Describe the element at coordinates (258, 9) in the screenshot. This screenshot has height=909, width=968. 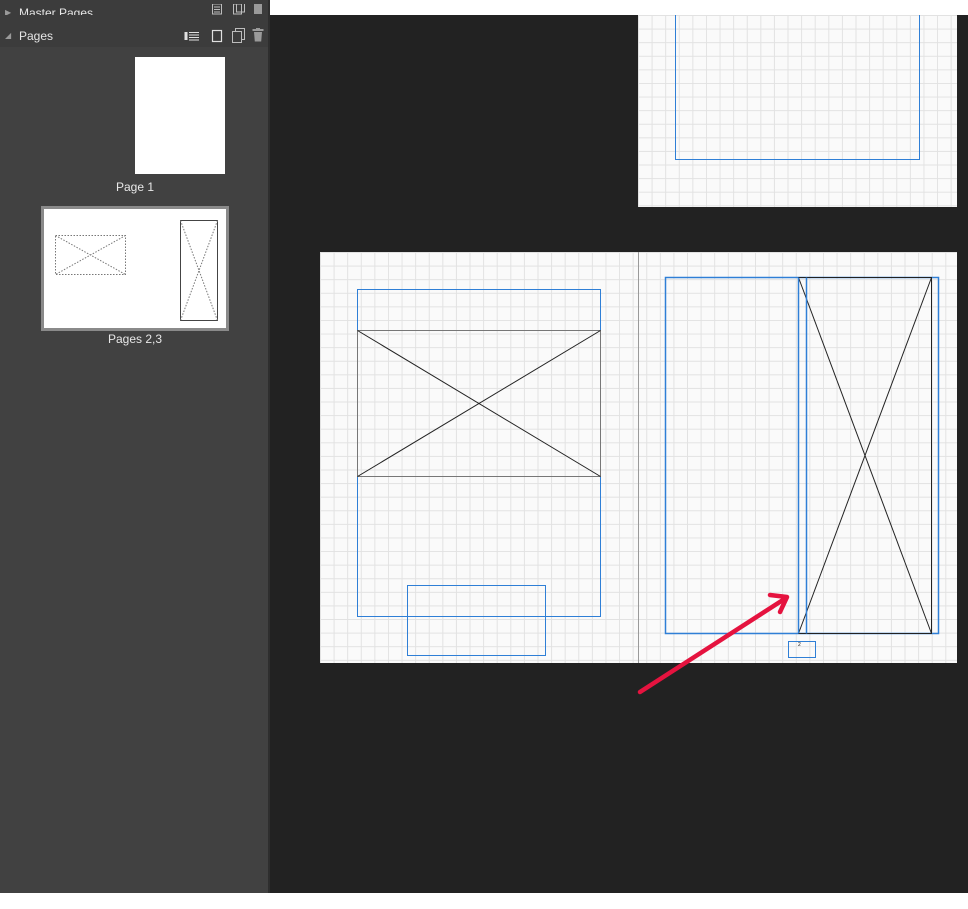
I see `delete-master-icon` at that location.